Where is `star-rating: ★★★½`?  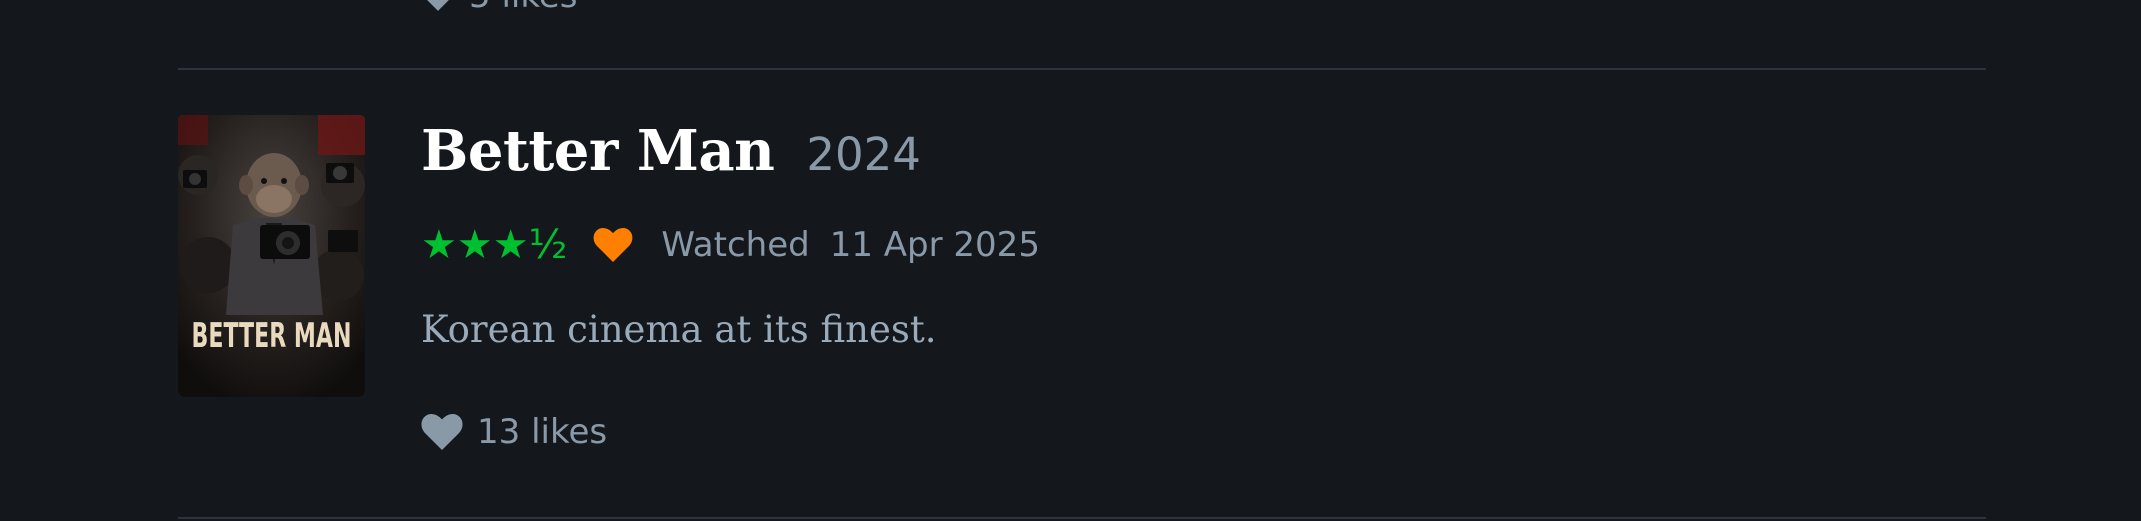
star-rating: ★★★½ is located at coordinates (494, 245).